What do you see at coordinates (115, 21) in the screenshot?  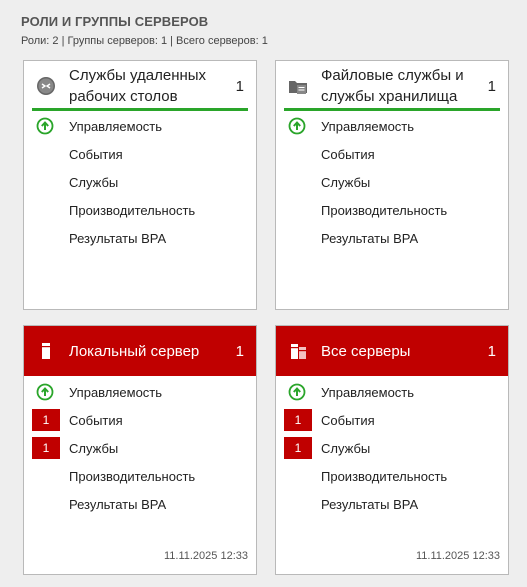 I see `page-title: РОЛИ И ГРУППЫ СЕРВЕРОВ` at bounding box center [115, 21].